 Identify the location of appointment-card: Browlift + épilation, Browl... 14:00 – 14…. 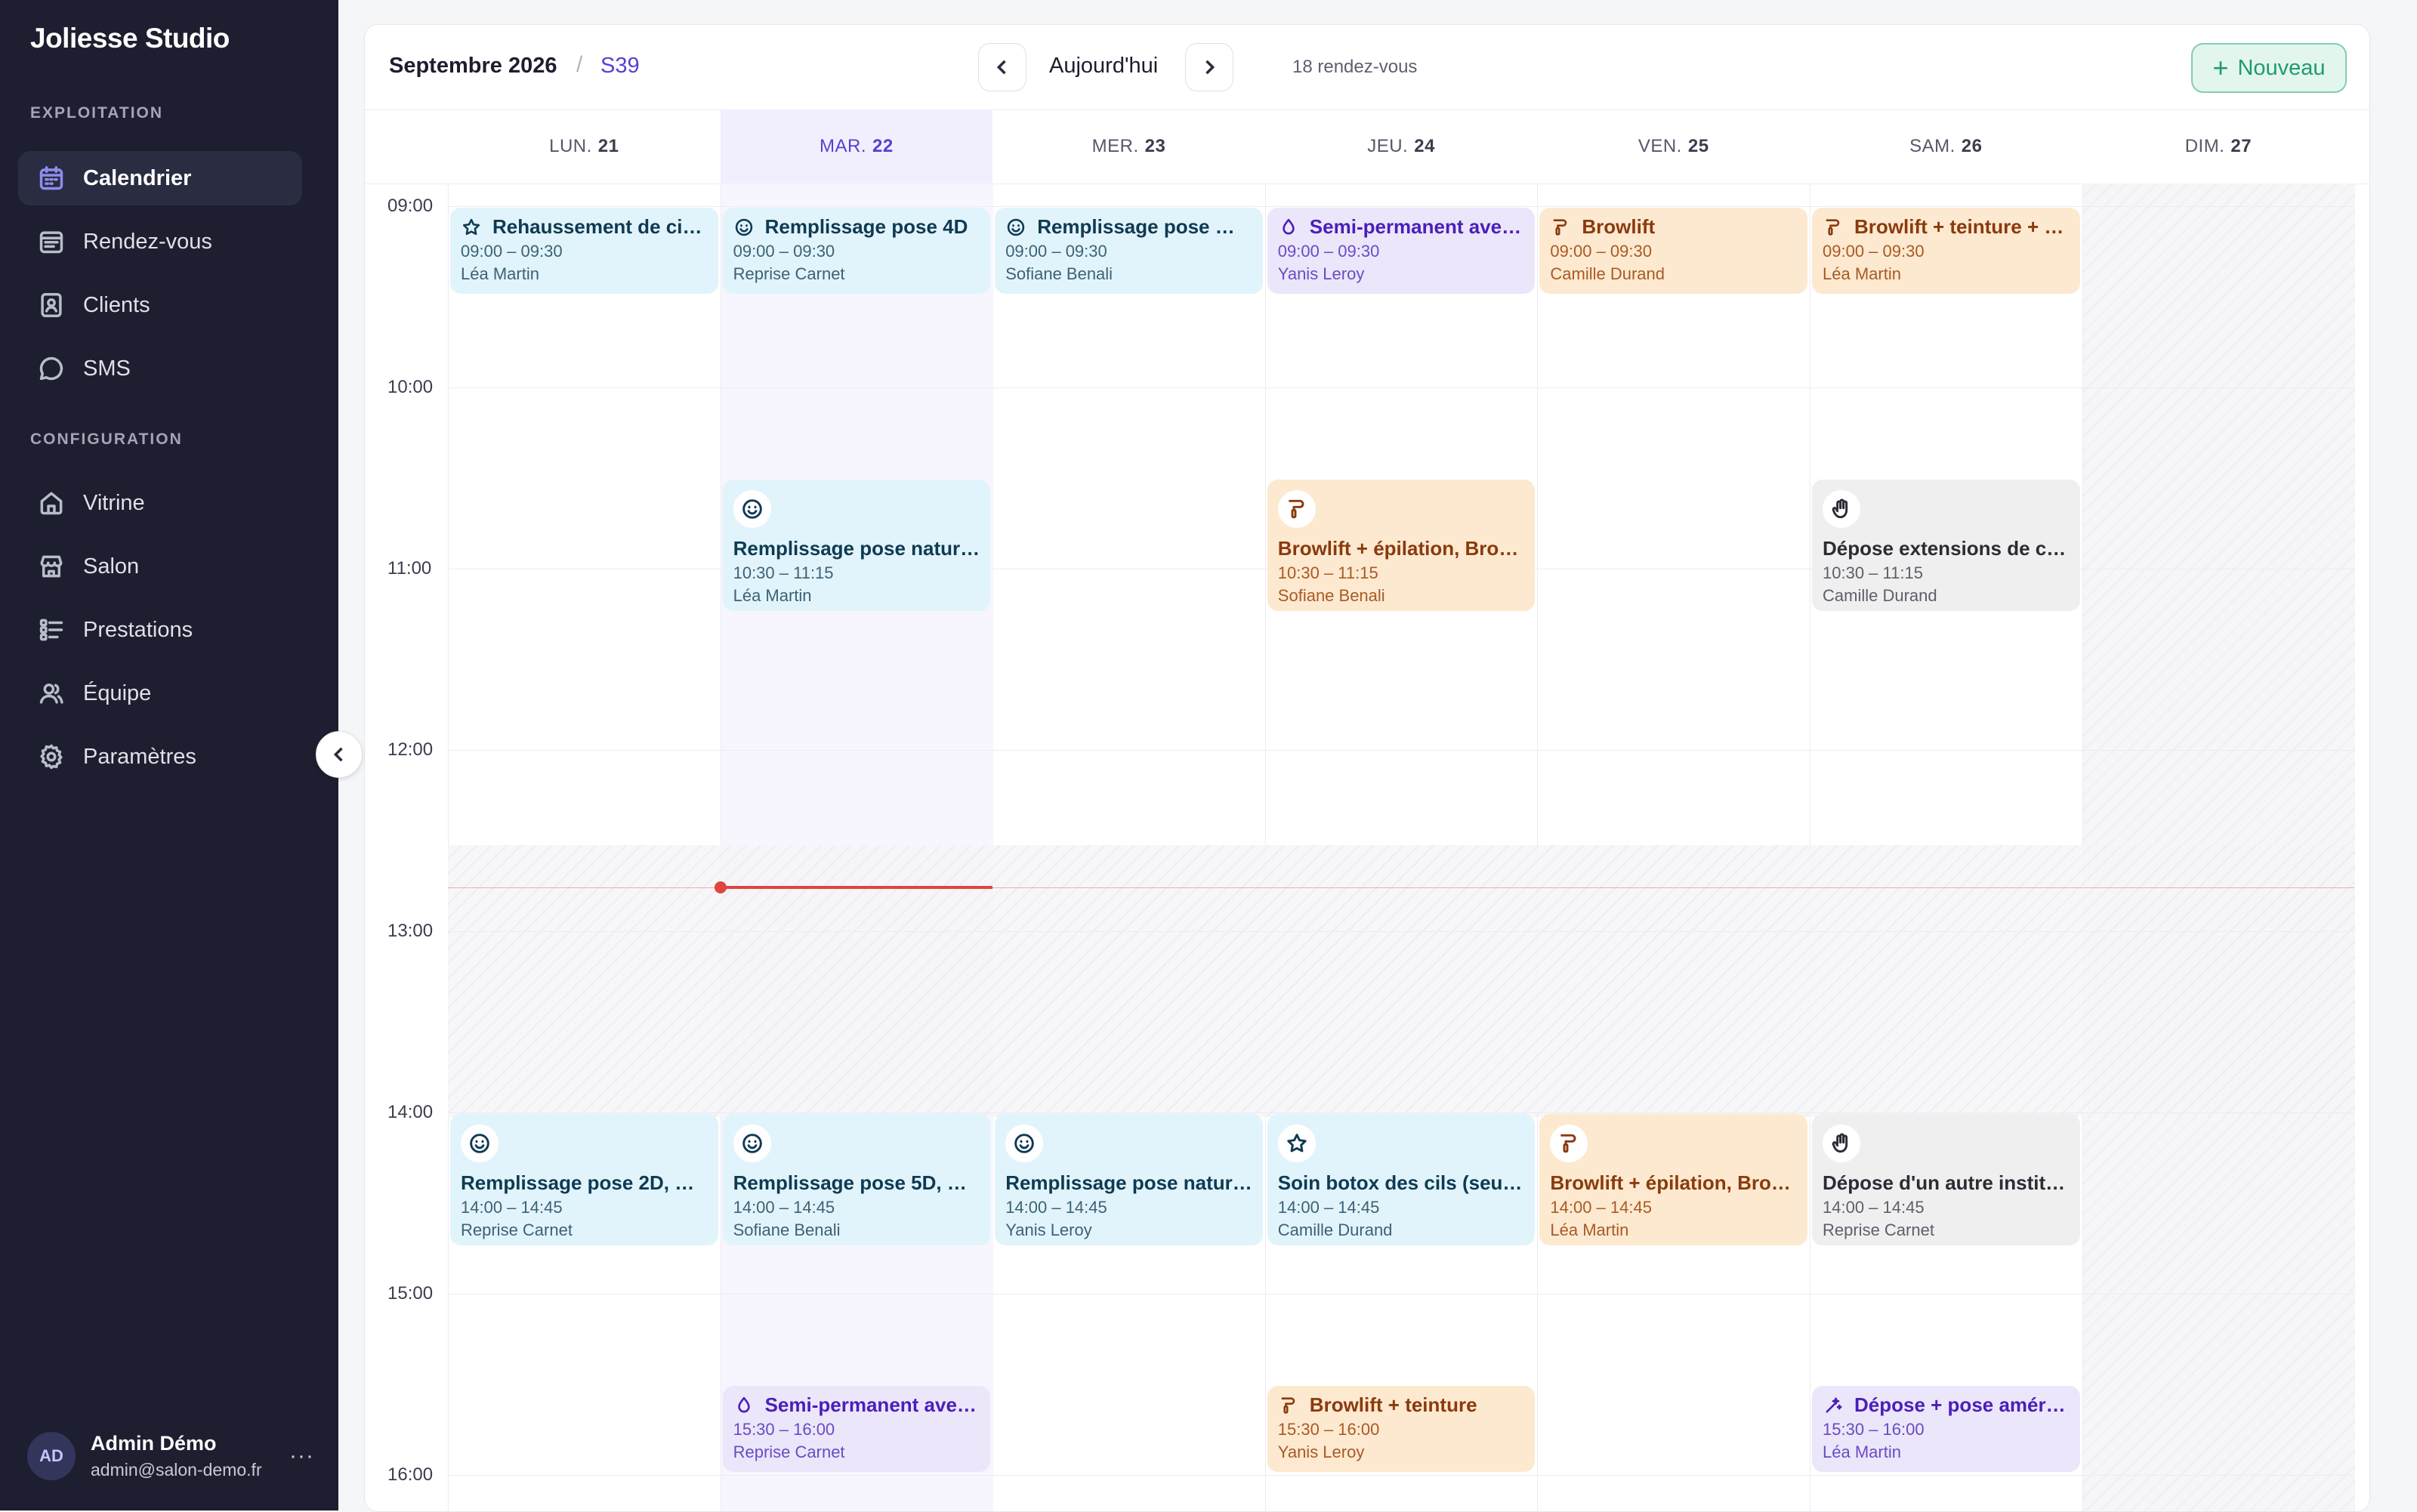
(1673, 1179).